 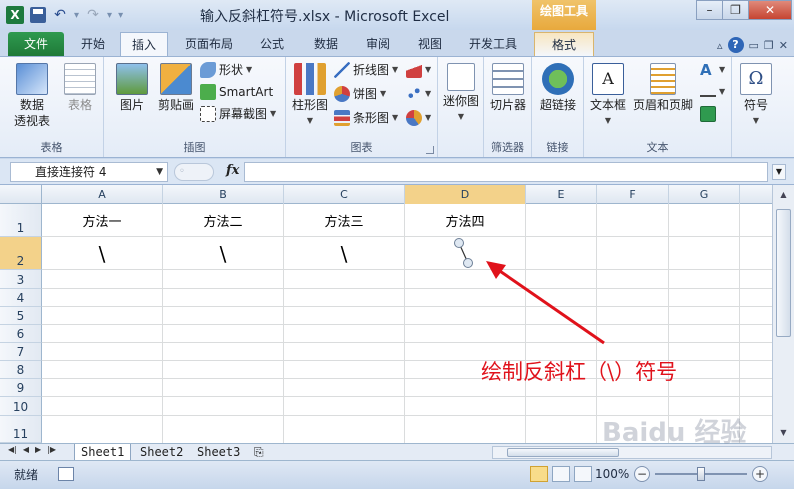 I want to click on sheet-tab-3: Sheet3, so click(x=218, y=452).